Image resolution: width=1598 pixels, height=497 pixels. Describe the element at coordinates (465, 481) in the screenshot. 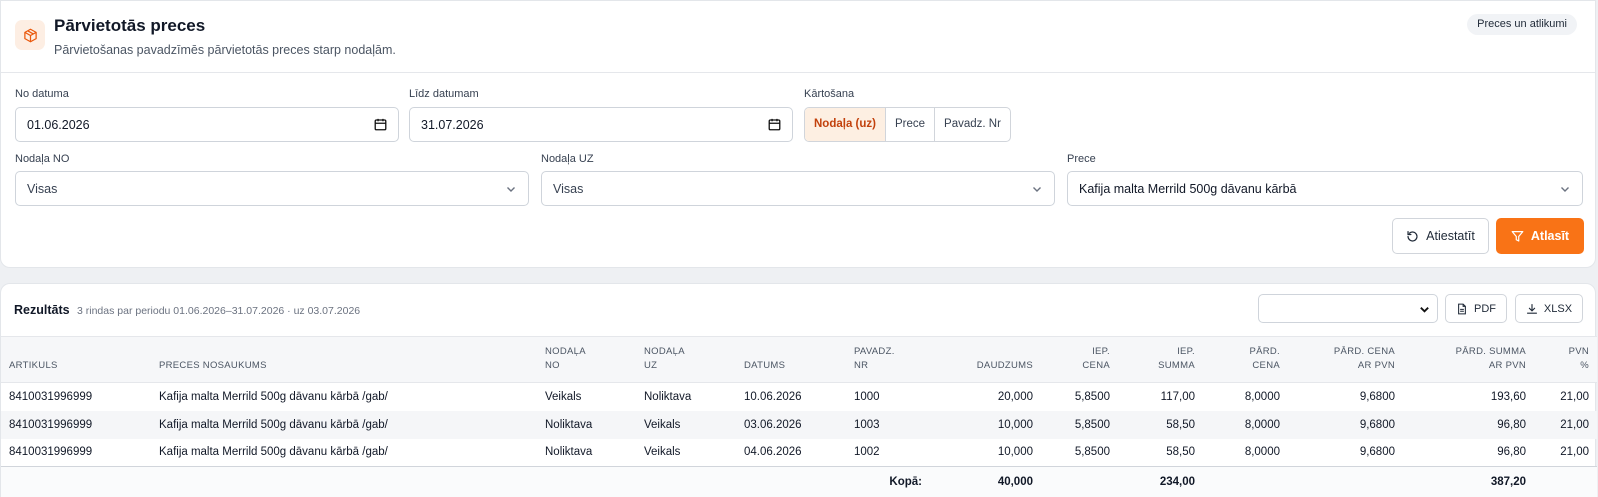

I see `totals-label: Kopā:` at that location.